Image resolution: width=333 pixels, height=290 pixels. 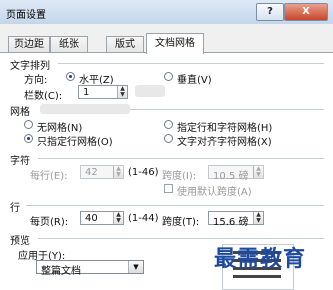 What do you see at coordinates (96, 80) in the screenshot?
I see `horizontal-label: 水平(Z)` at bounding box center [96, 80].